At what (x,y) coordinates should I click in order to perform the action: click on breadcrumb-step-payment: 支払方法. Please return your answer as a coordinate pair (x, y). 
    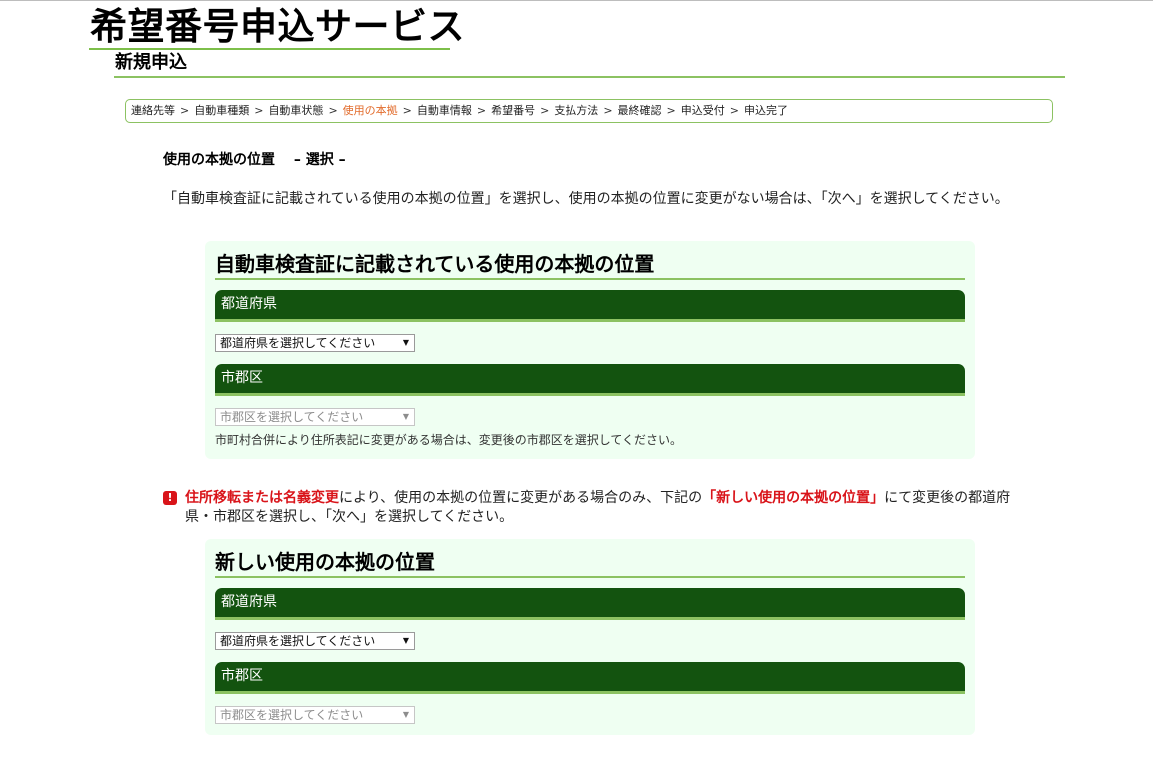
    Looking at the image, I should click on (576, 110).